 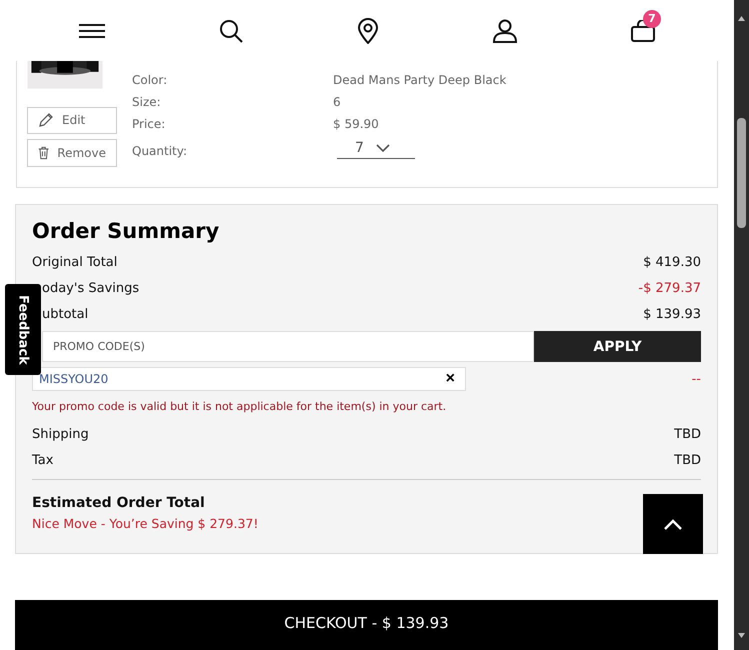 What do you see at coordinates (43, 460) in the screenshot?
I see `summary-label: Tax` at bounding box center [43, 460].